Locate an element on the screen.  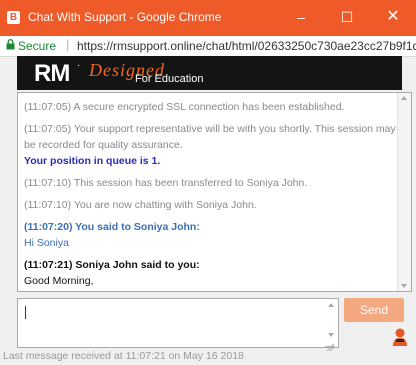
close-button: ✕ is located at coordinates (393, 18).